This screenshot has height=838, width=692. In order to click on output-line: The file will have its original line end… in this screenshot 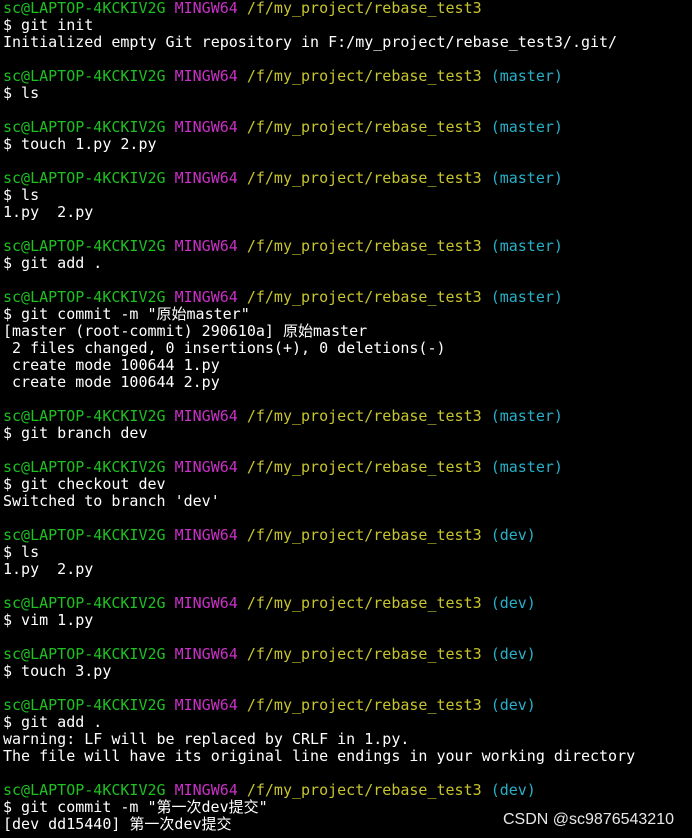, I will do `click(319, 756)`.